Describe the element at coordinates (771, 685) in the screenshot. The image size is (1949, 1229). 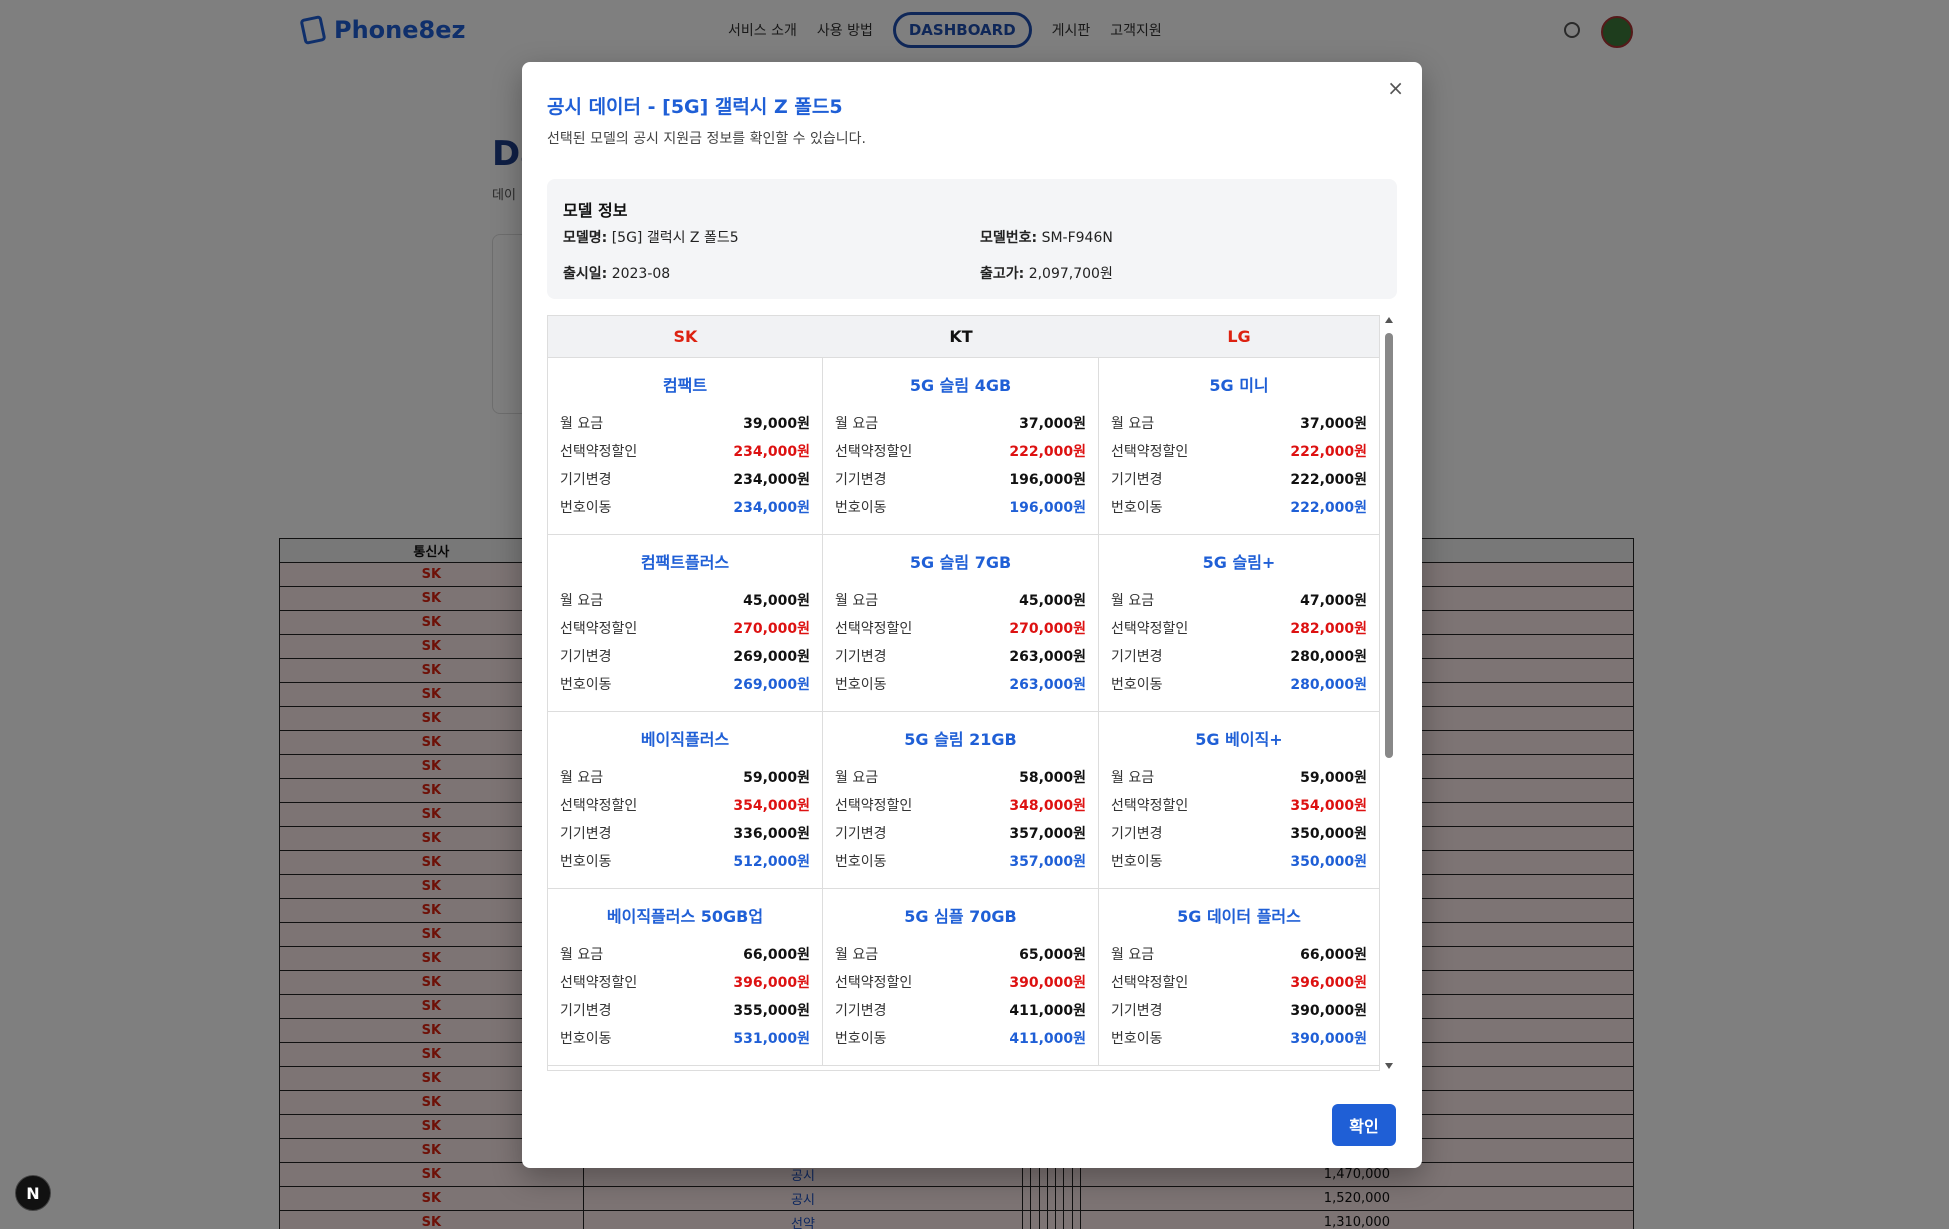
I see `number-port-value: 269,000원` at that location.